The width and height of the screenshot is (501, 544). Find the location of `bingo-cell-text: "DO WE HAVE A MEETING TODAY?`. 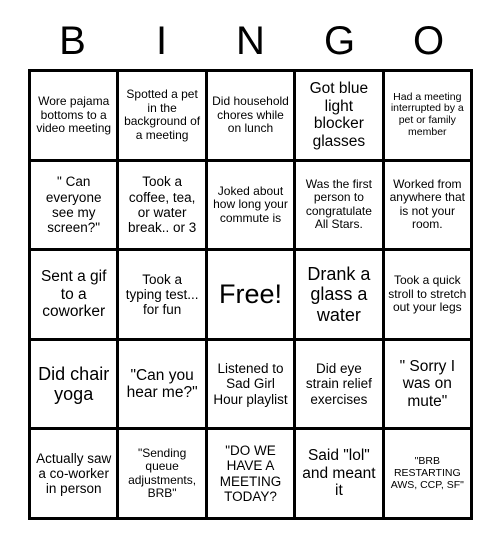

bingo-cell-text: "DO WE HAVE A MEETING TODAY? is located at coordinates (250, 473).